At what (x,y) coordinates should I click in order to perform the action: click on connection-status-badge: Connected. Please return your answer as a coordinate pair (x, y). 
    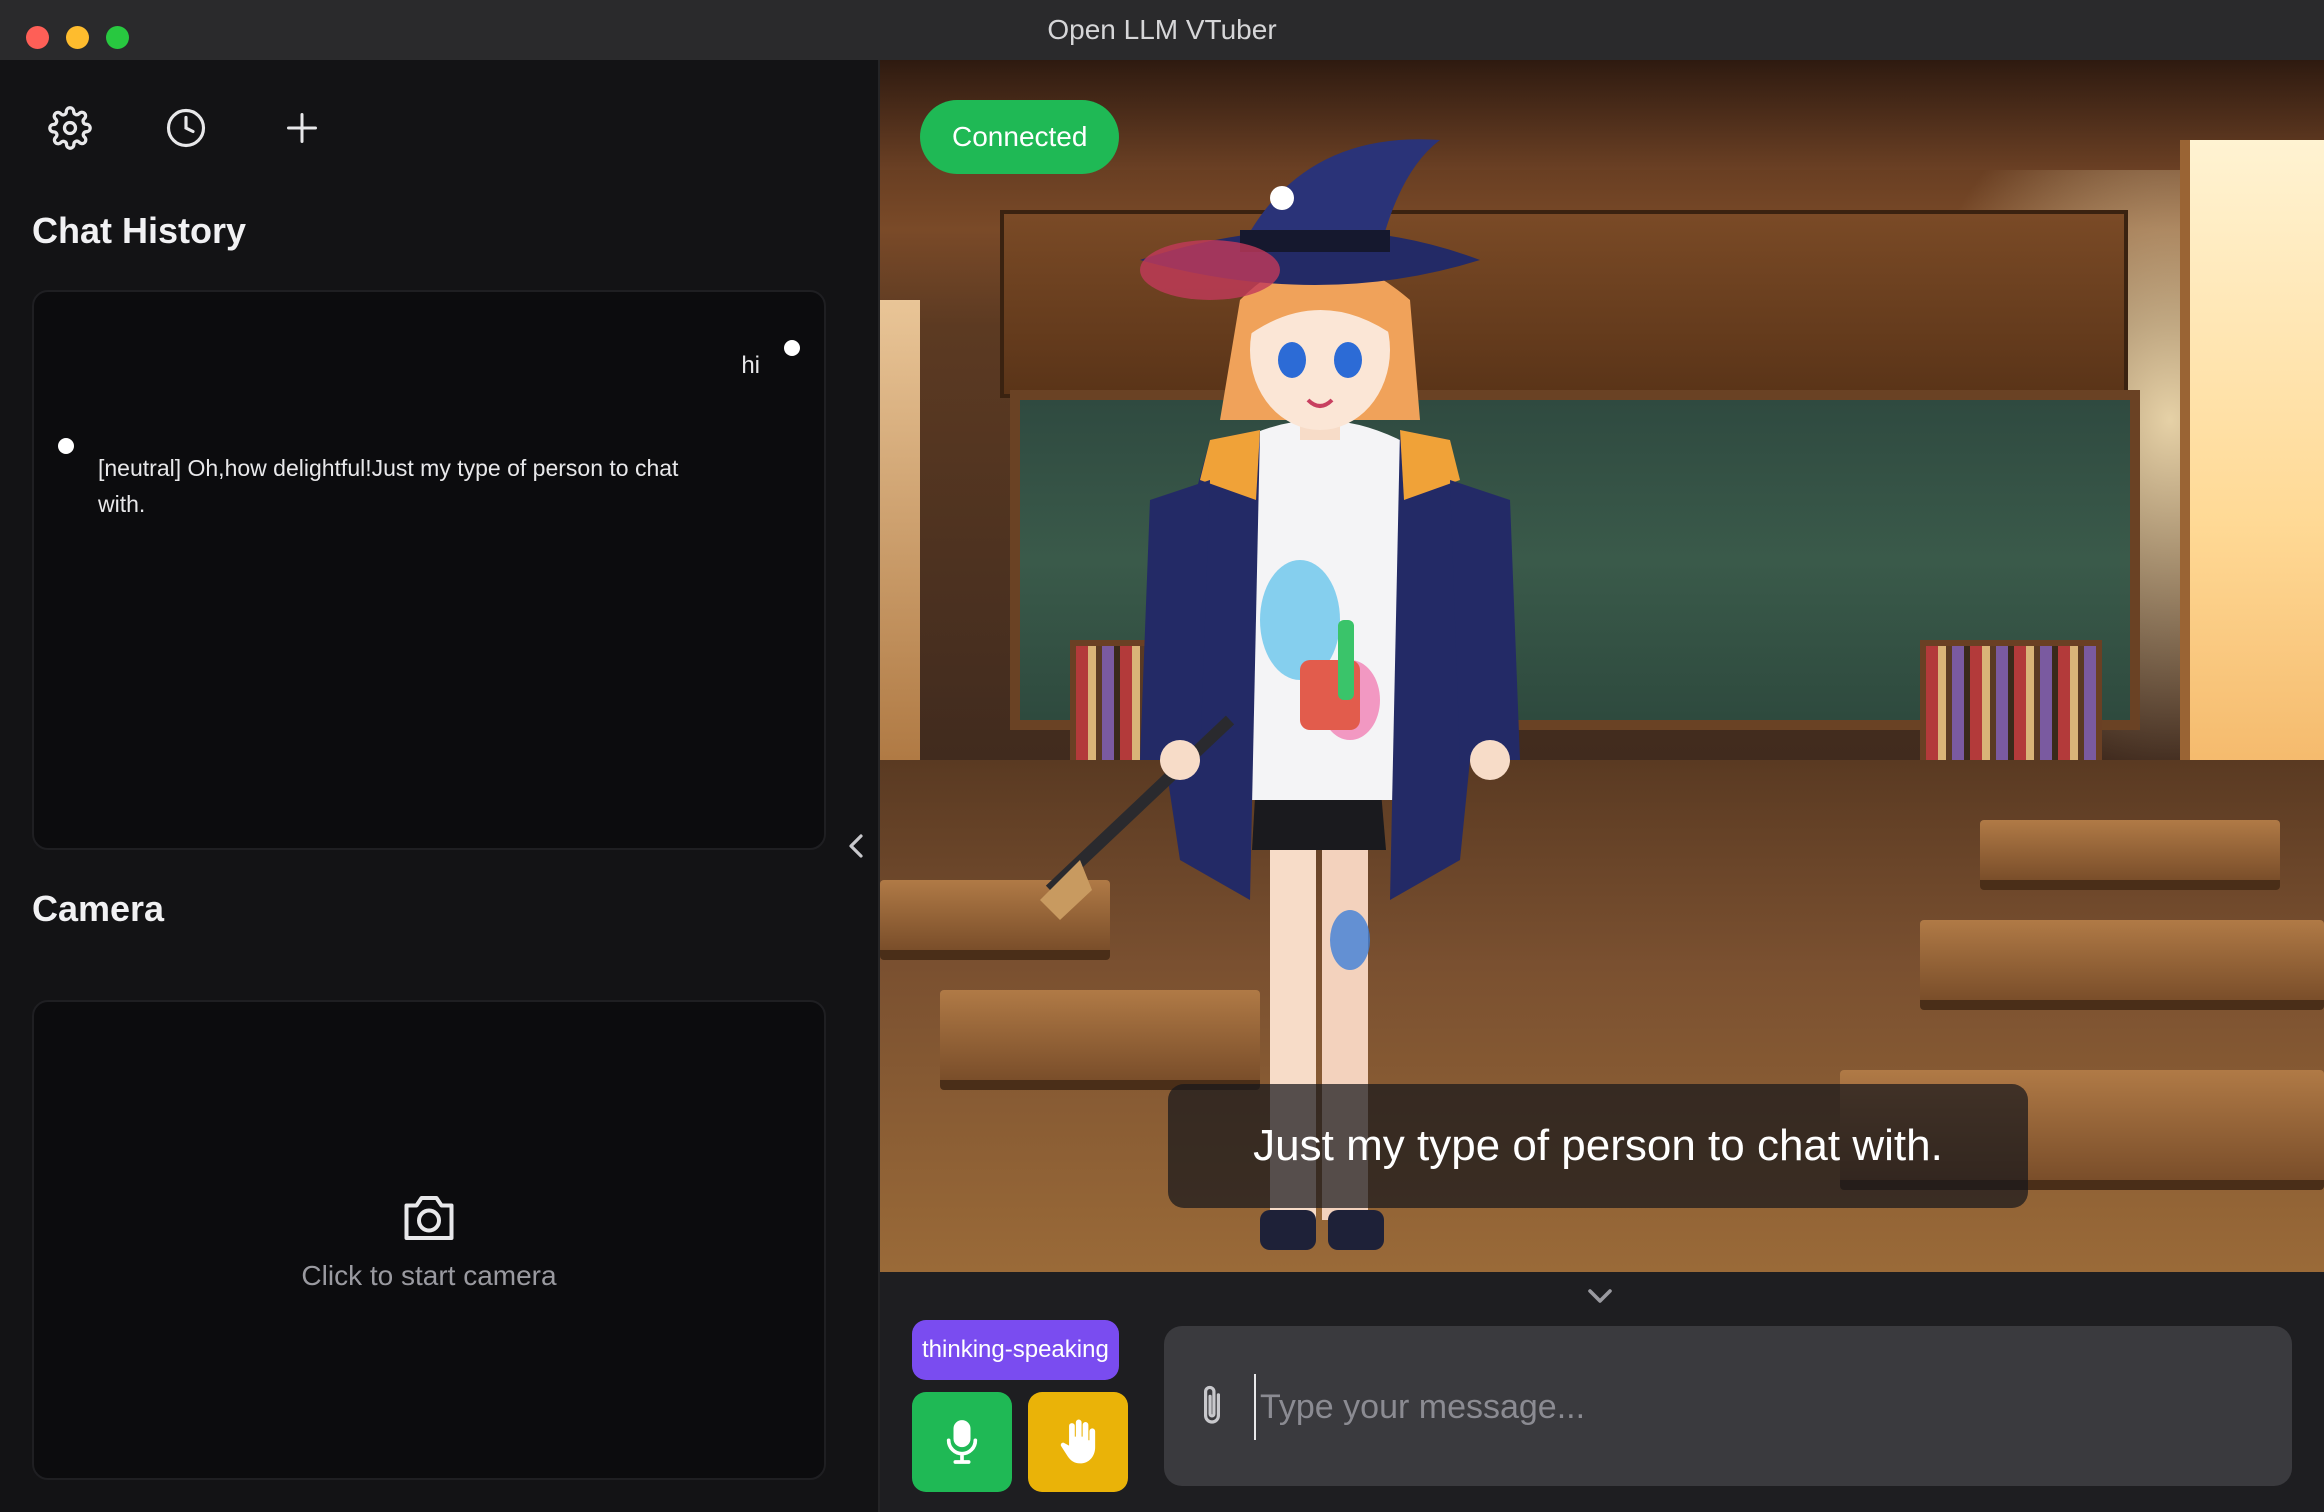
    Looking at the image, I should click on (1020, 137).